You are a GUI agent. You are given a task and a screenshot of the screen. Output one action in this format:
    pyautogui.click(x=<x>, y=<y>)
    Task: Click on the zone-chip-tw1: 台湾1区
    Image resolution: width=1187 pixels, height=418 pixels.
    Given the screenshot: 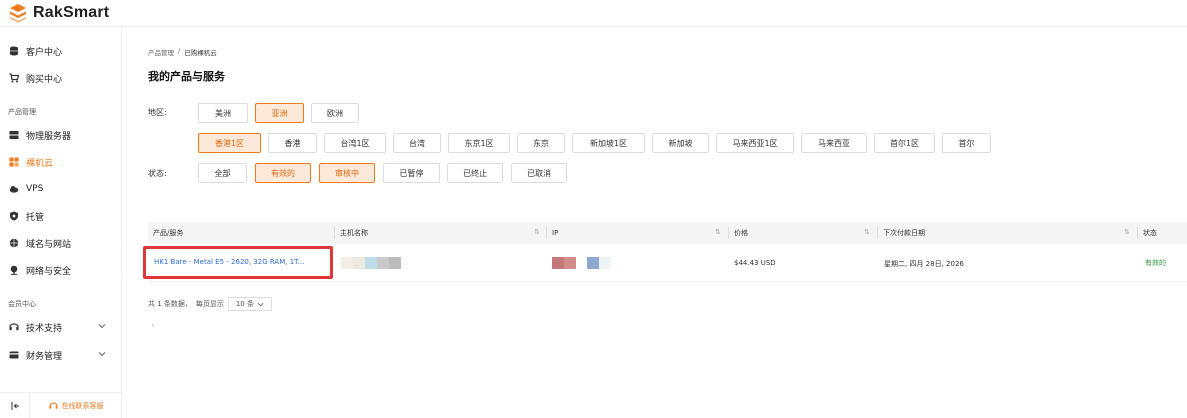 What is the action you would take?
    pyautogui.click(x=355, y=143)
    